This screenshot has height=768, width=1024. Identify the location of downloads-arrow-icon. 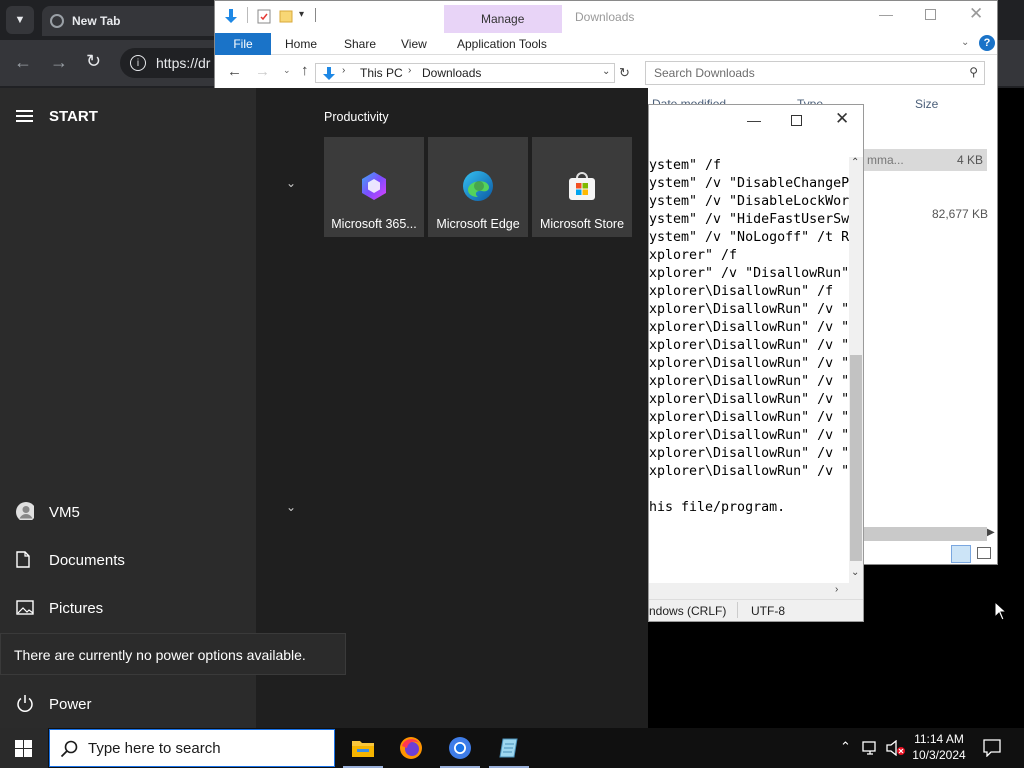
(329, 73).